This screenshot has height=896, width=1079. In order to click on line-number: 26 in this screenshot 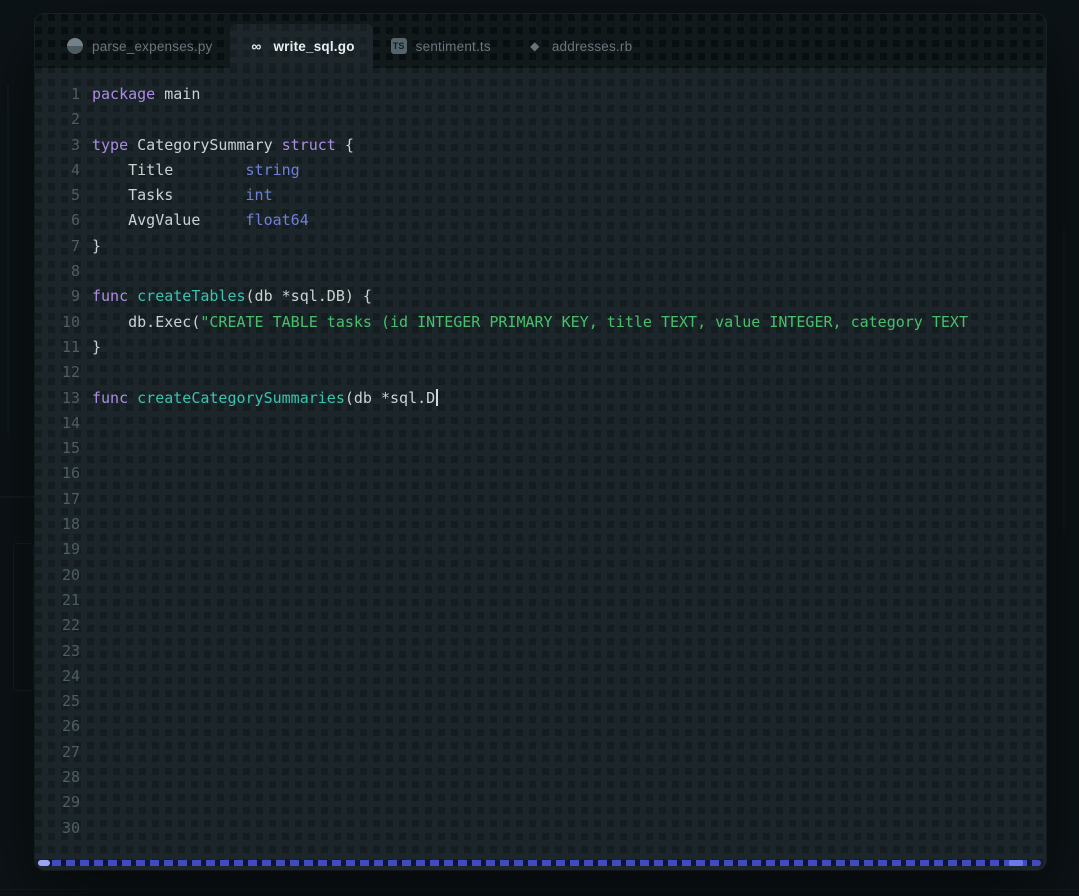, I will do `click(70, 726)`.